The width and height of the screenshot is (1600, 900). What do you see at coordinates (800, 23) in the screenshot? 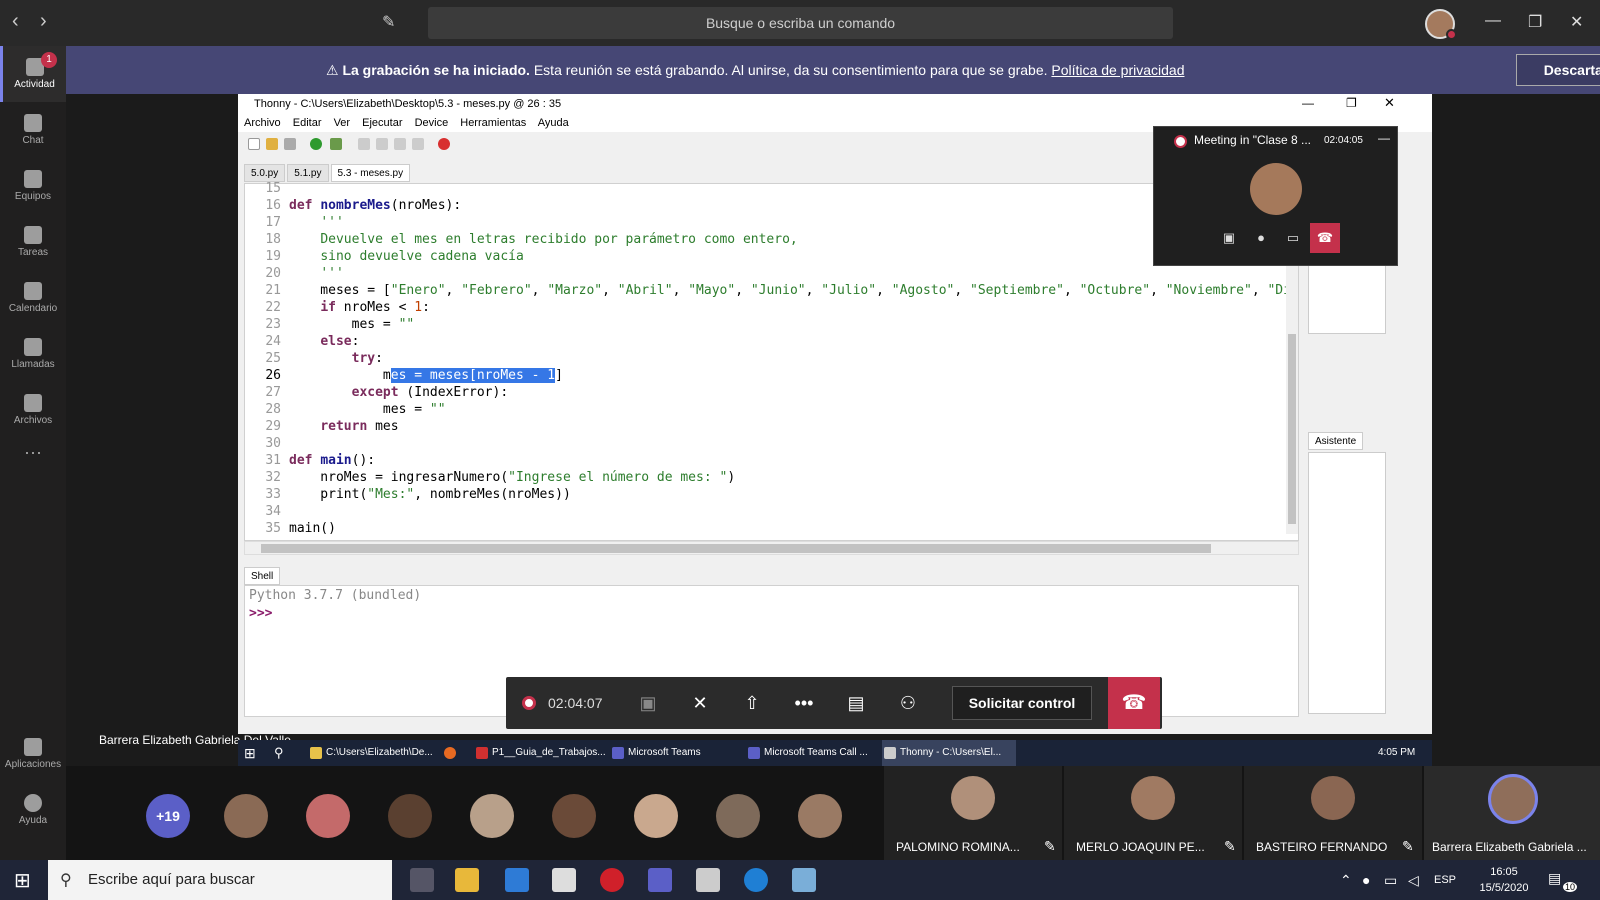
I see `command-search-input: Busque o escriba un comando` at bounding box center [800, 23].